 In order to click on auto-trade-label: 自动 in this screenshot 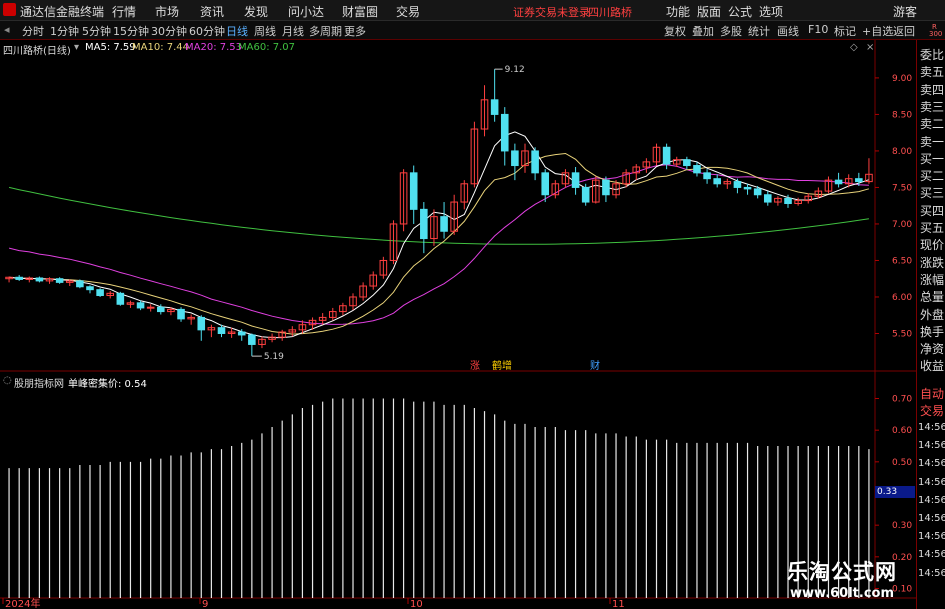, I will do `click(932, 393)`.